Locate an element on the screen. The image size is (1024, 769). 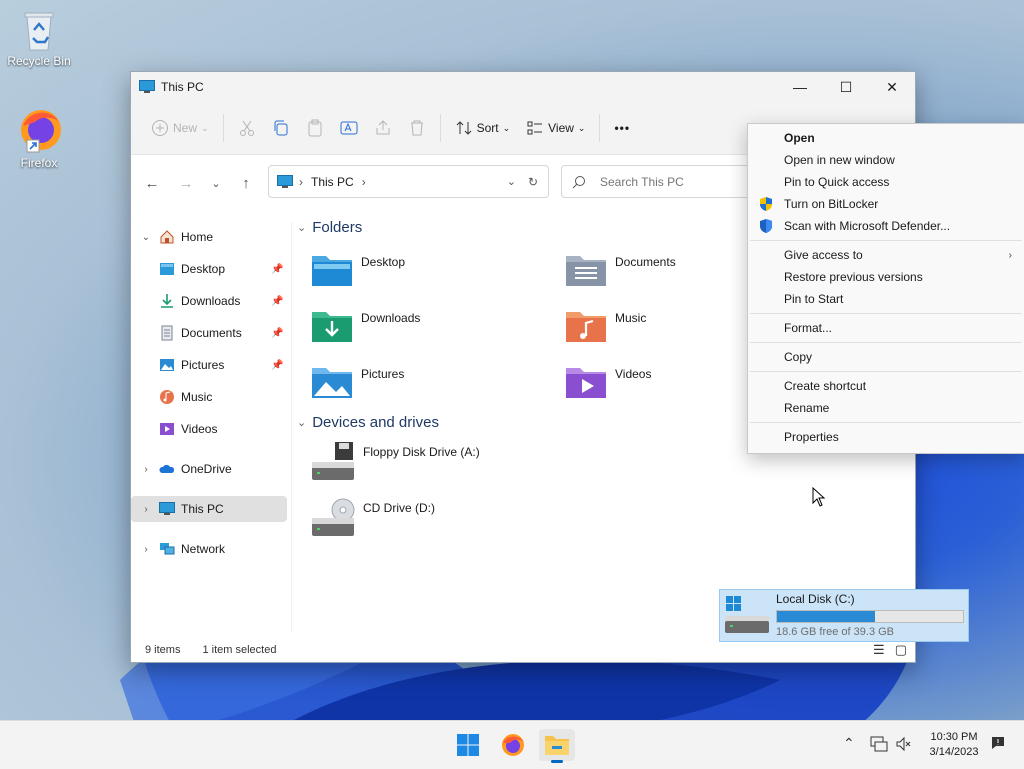
copy-icon is located at coordinates (281, 128).